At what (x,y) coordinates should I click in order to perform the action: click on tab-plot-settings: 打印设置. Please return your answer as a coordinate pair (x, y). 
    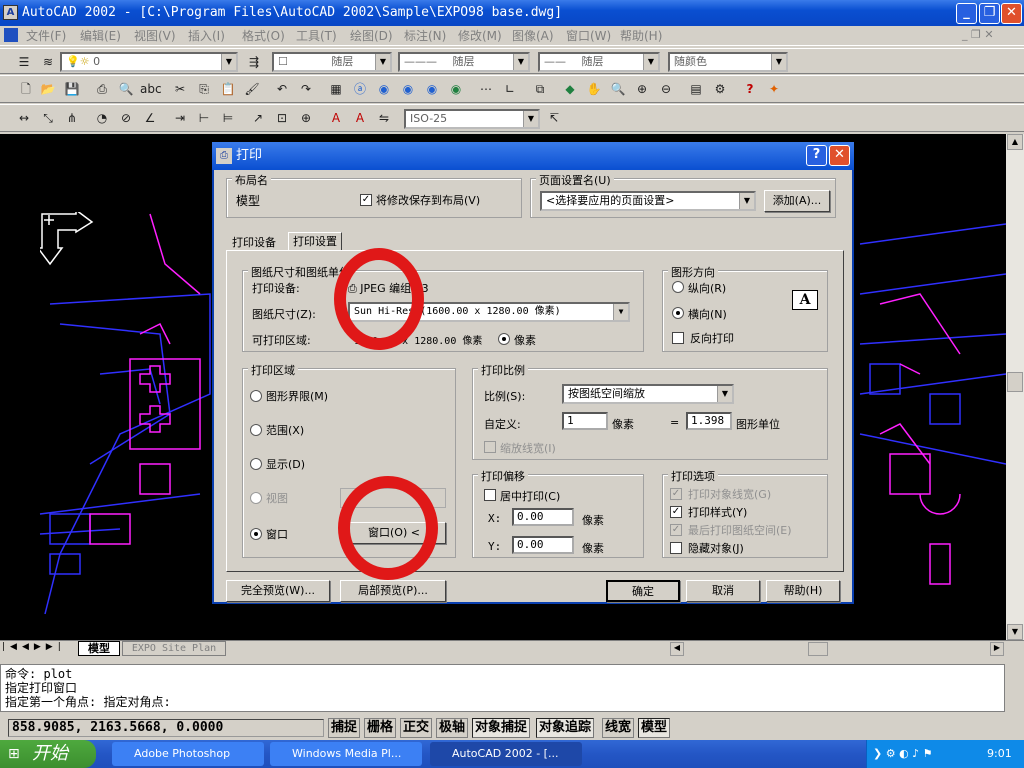
    Looking at the image, I should click on (315, 241).